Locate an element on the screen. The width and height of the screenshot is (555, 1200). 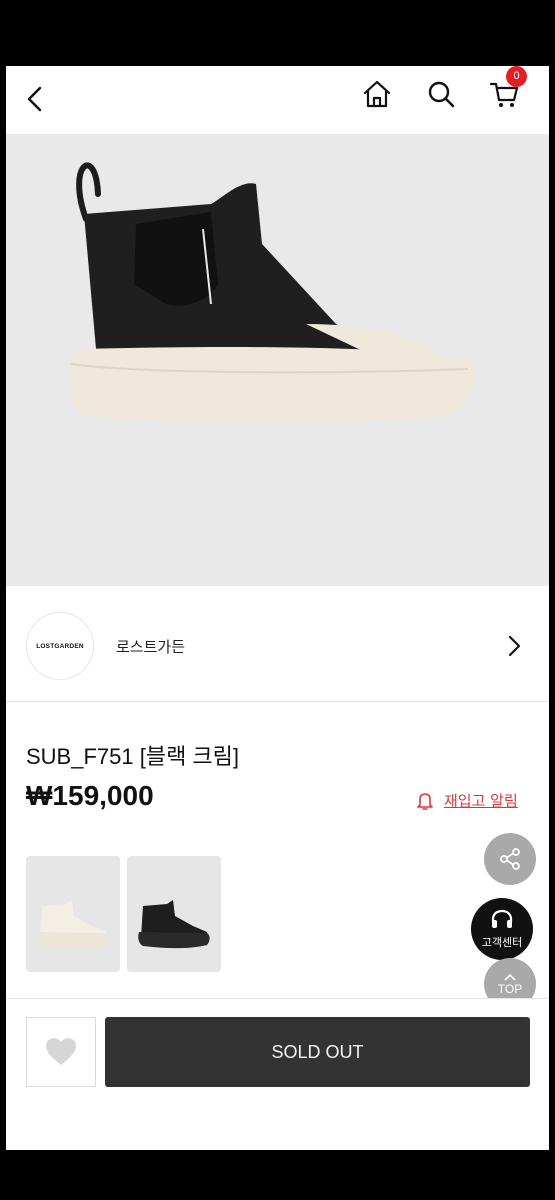
wishlist-button is located at coordinates (61, 1052).